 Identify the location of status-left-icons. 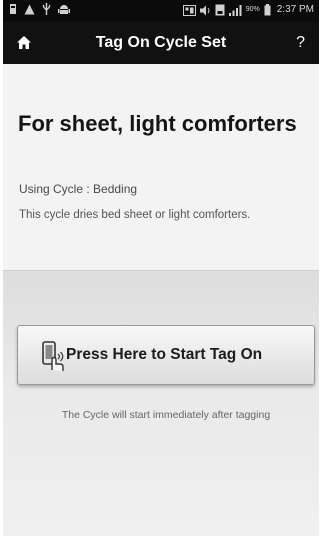
(39, 9).